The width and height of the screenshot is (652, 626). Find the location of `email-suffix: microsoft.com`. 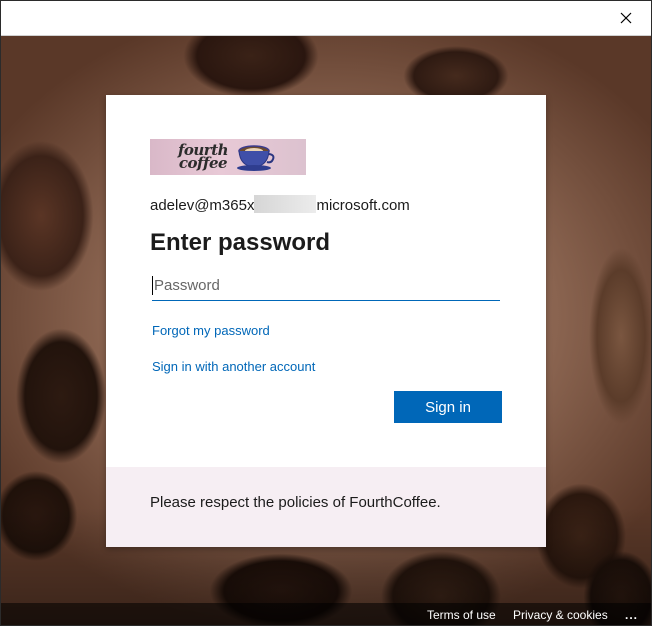

email-suffix: microsoft.com is located at coordinates (363, 205).